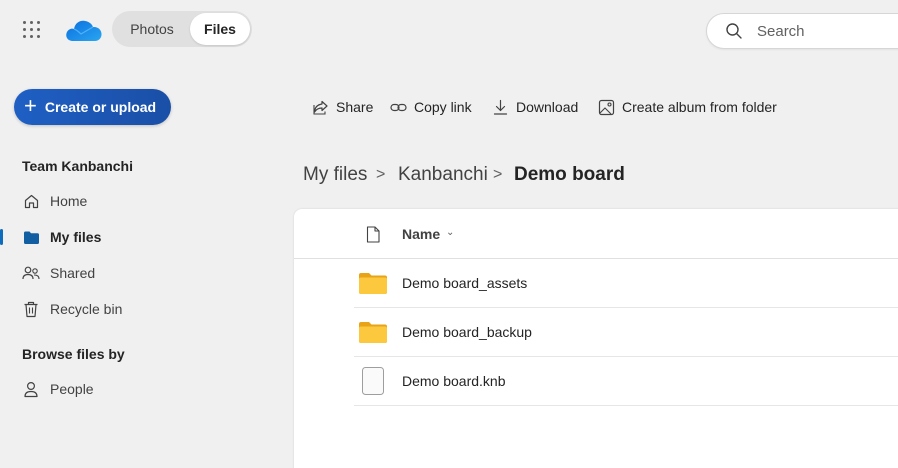  I want to click on sidebar-item-label: People, so click(72, 389).